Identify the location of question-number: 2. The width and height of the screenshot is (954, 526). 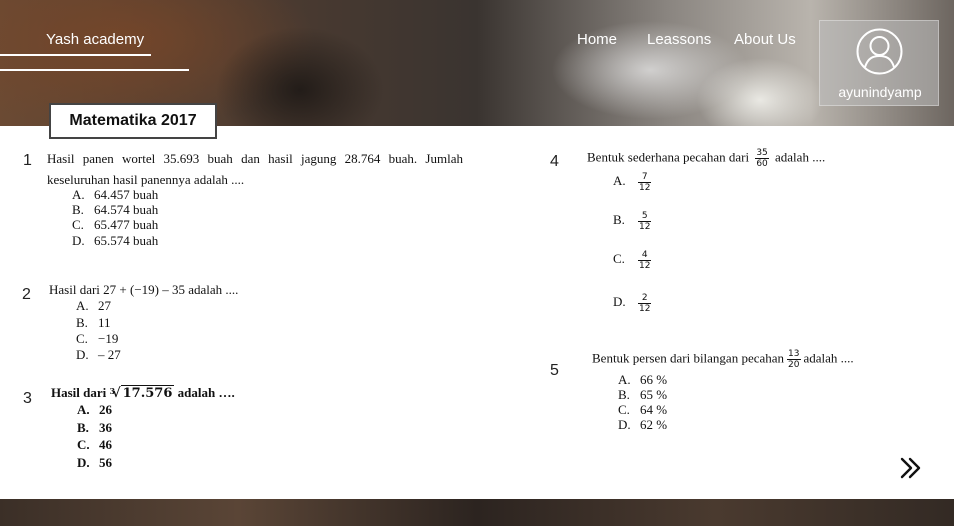
(26, 294).